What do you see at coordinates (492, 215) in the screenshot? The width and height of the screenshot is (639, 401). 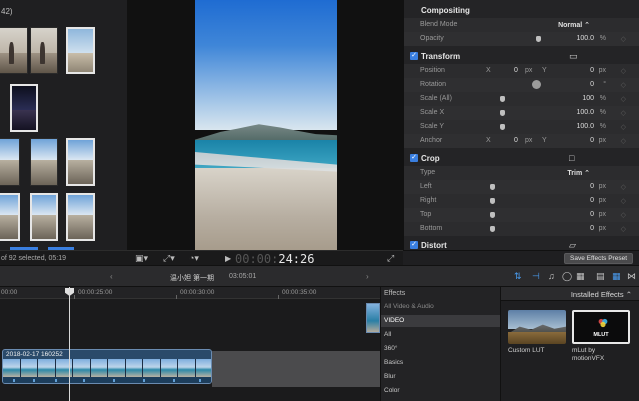 I see `crop-top-slider-knob` at bounding box center [492, 215].